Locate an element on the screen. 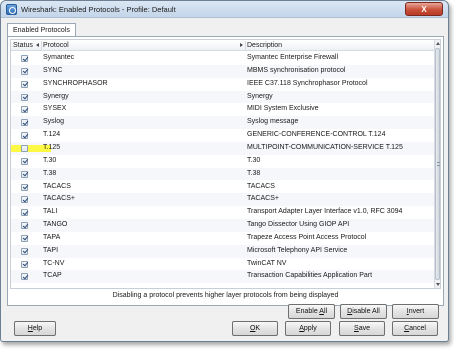  table-row: Synergy Synergy is located at coordinates (223, 97).